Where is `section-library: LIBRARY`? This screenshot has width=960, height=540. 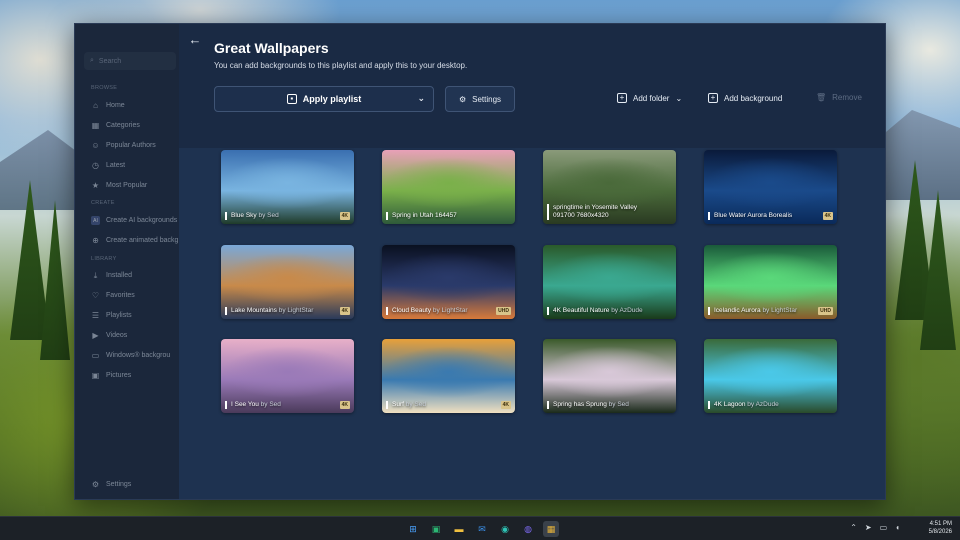 section-library: LIBRARY is located at coordinates (104, 259).